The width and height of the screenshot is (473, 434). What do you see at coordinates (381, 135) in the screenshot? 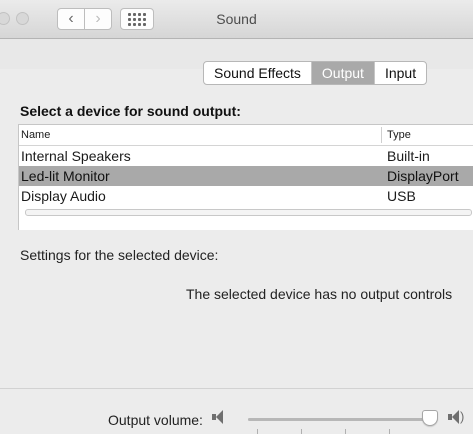
I see `column-divider` at bounding box center [381, 135].